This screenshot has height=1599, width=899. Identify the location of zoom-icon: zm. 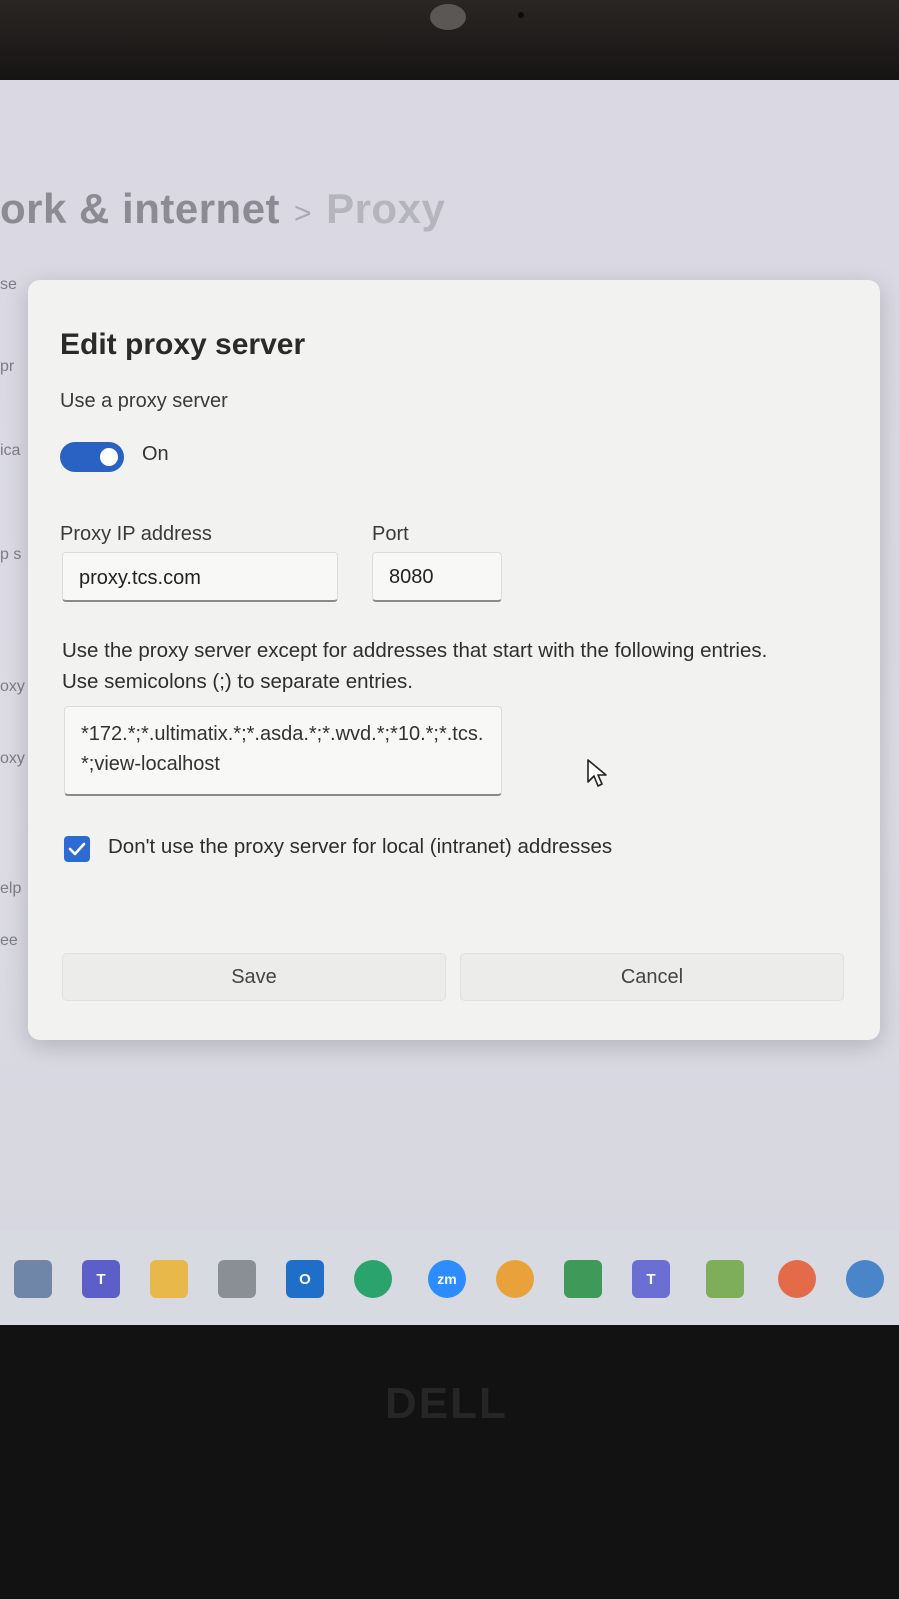
(447, 1279).